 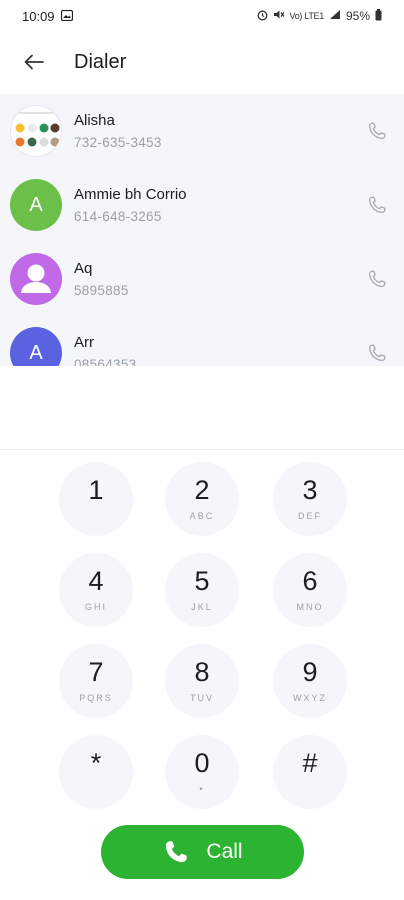 I want to click on key-2: 2 ABC, so click(x=202, y=499).